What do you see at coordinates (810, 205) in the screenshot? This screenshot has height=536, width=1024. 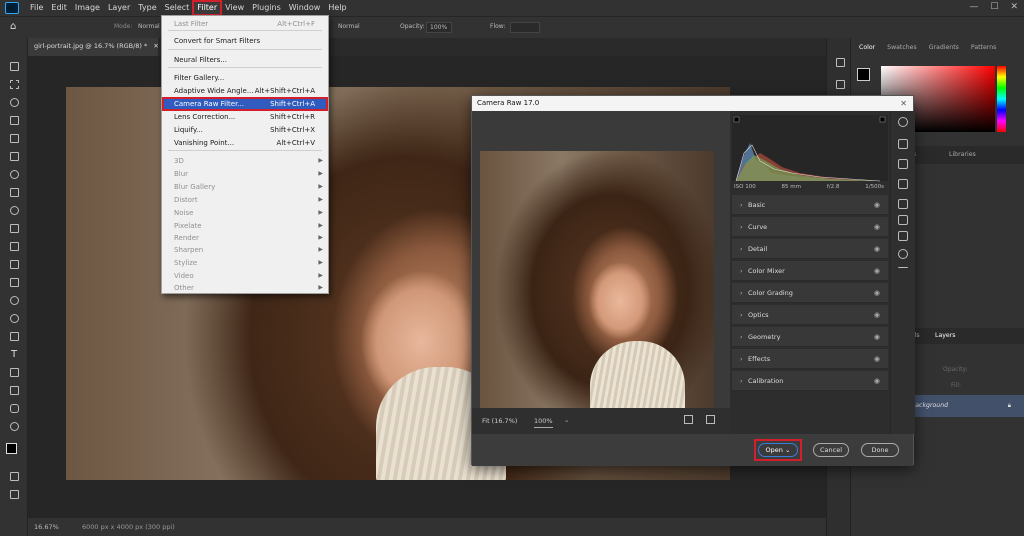 I see `panel-basic: › Basic ◉` at bounding box center [810, 205].